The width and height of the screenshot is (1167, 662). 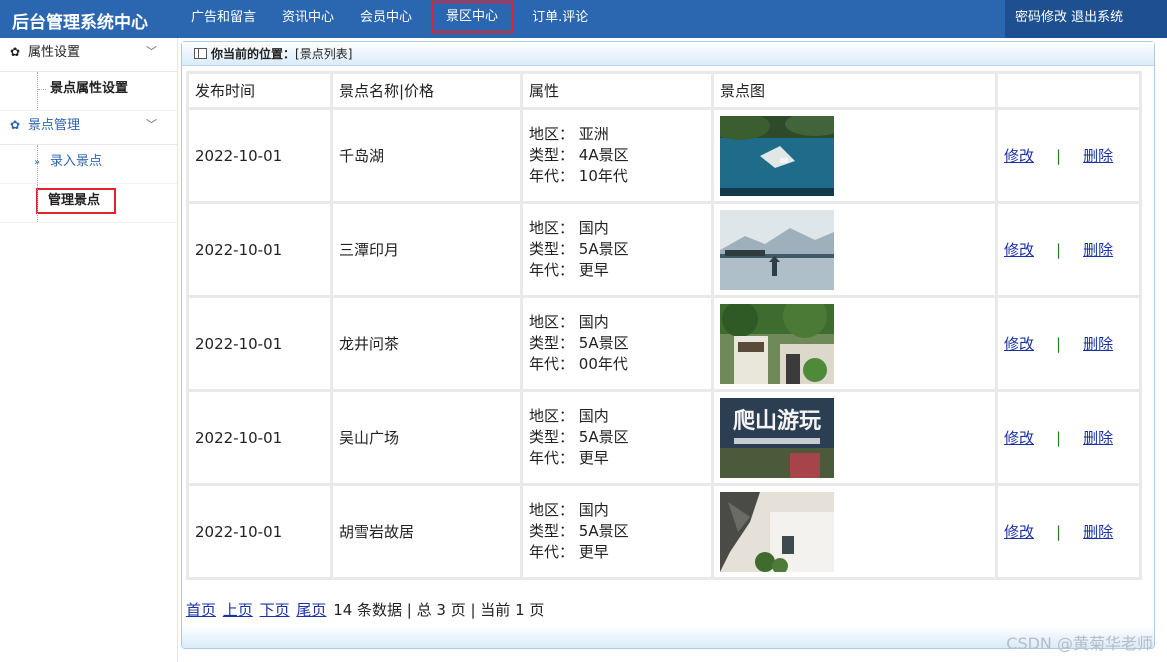 I want to click on nav-news-center: 资讯中心, so click(x=308, y=19).